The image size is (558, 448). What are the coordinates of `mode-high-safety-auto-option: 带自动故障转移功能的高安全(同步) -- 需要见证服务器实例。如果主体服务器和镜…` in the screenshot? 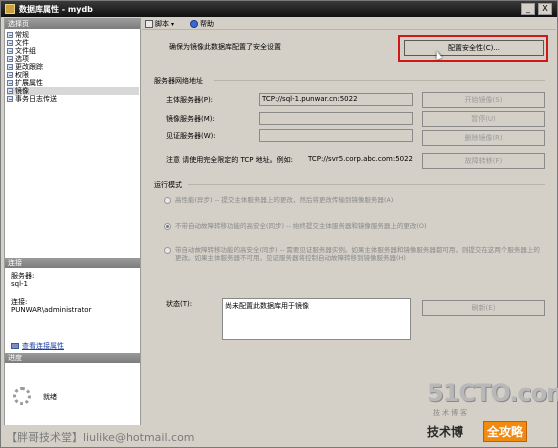 It's located at (354, 254).